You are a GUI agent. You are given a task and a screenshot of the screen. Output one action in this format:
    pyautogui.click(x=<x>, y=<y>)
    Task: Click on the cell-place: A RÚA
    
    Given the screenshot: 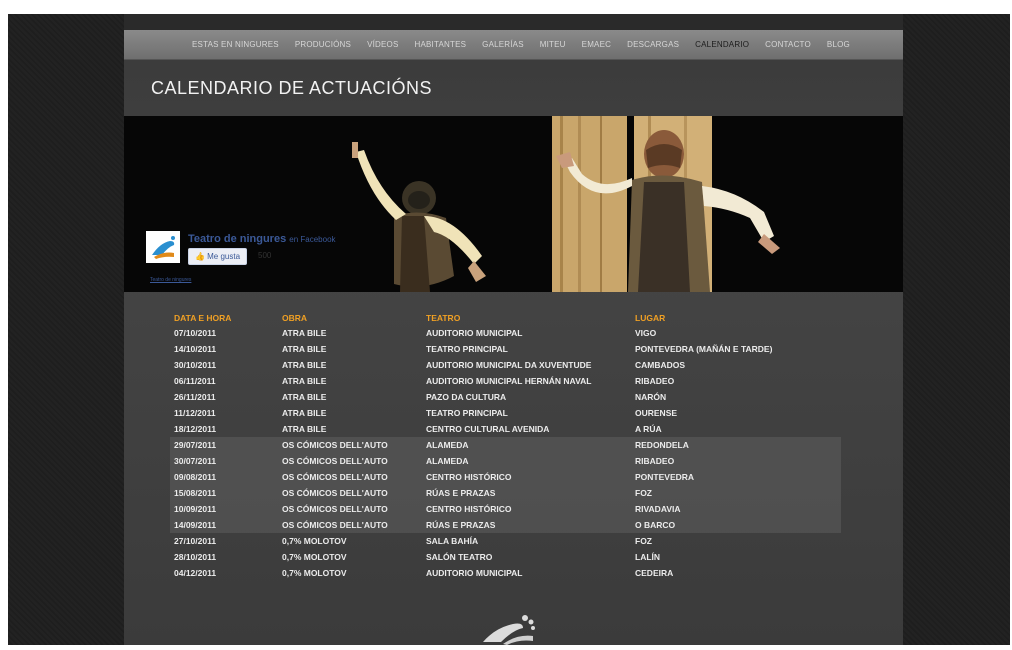 What is the action you would take?
    pyautogui.click(x=648, y=429)
    